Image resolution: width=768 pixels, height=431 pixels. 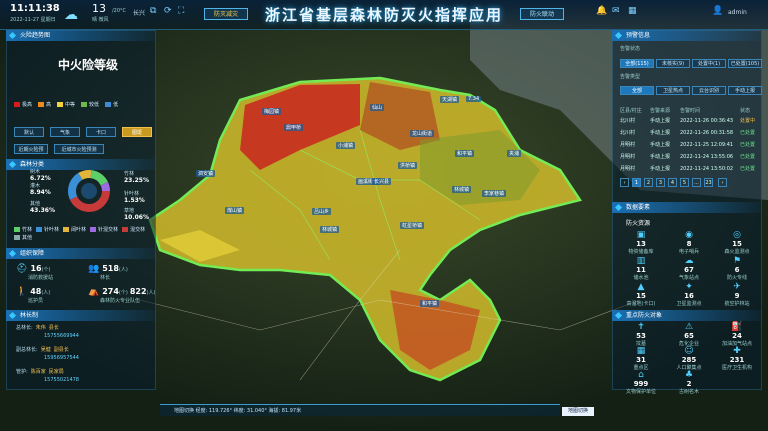 What do you see at coordinates (737, 351) in the screenshot?
I see `key-icon: ✚` at bounding box center [737, 351].